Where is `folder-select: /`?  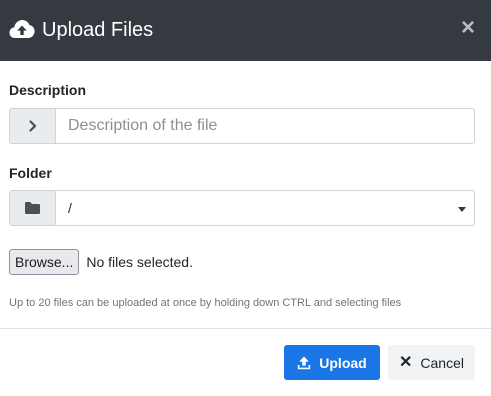 folder-select: / is located at coordinates (265, 208).